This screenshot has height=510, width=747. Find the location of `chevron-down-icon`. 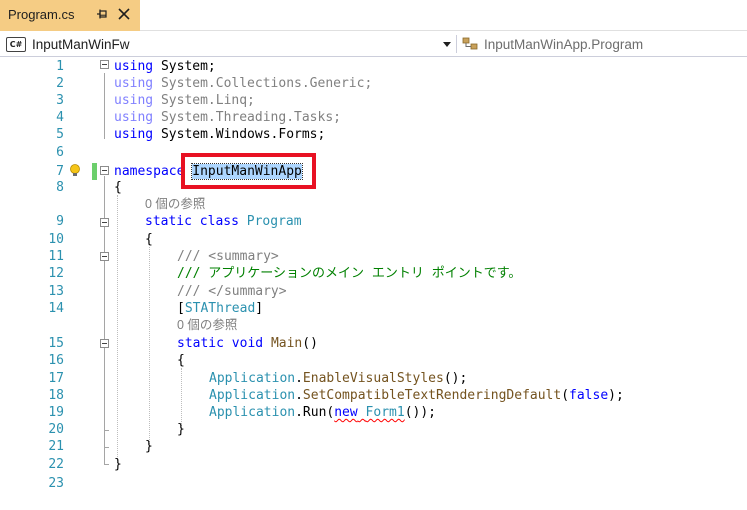

chevron-down-icon is located at coordinates (447, 44).